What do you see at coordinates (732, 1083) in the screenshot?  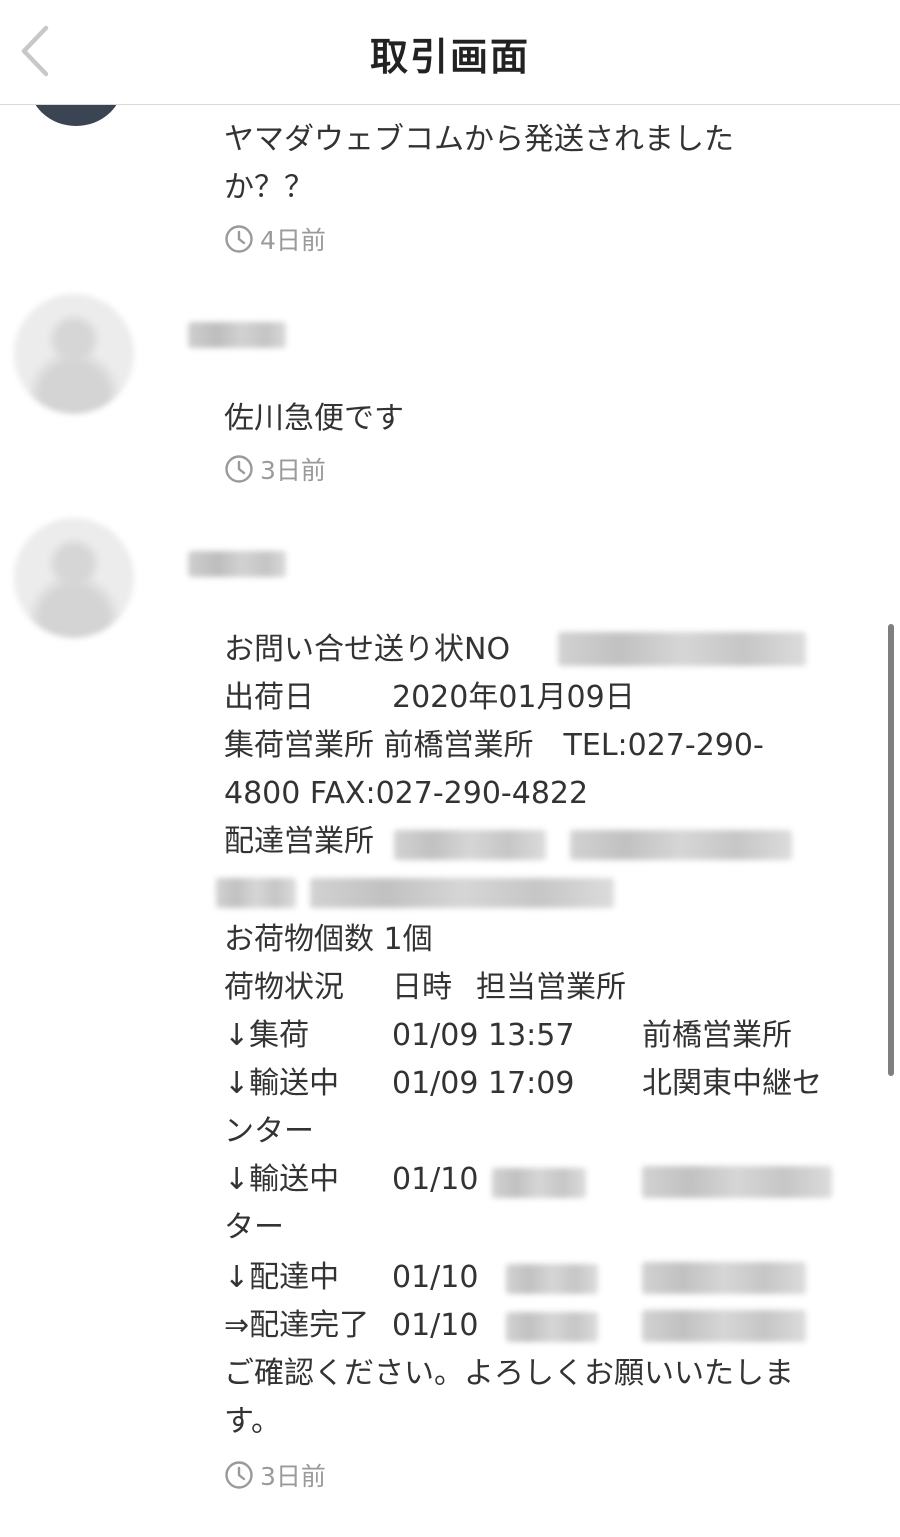 I see `status-row-office: 北関東中継セ` at bounding box center [732, 1083].